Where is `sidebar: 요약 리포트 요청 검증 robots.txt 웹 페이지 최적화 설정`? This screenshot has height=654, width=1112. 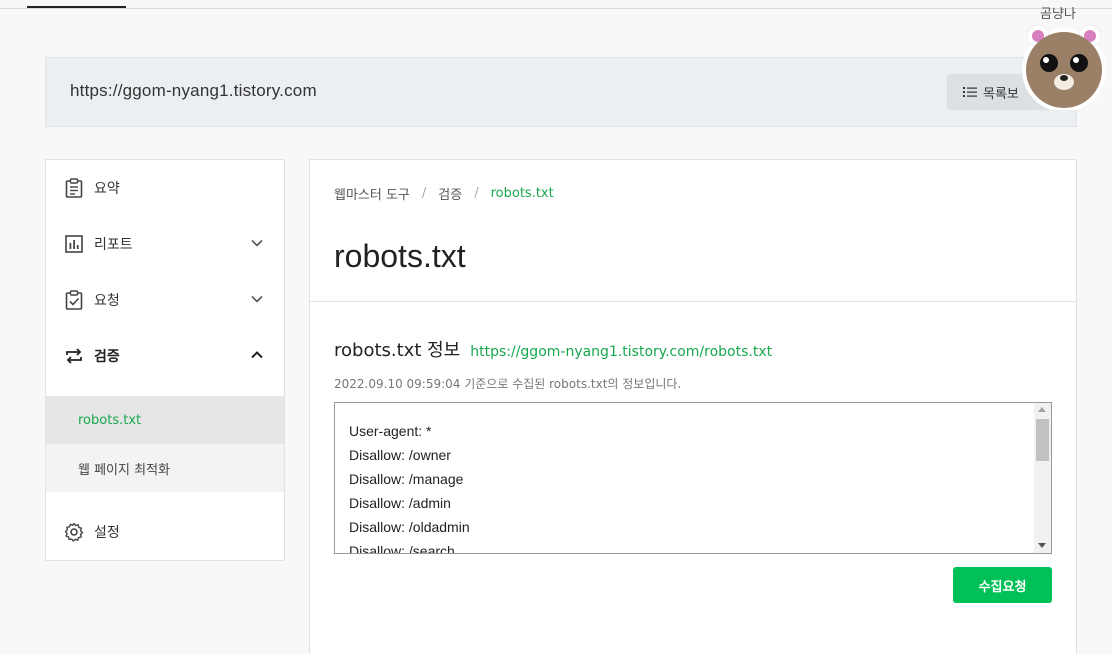
sidebar: 요약 리포트 요청 검증 robots.txt 웹 페이지 최적화 설정 is located at coordinates (165, 360).